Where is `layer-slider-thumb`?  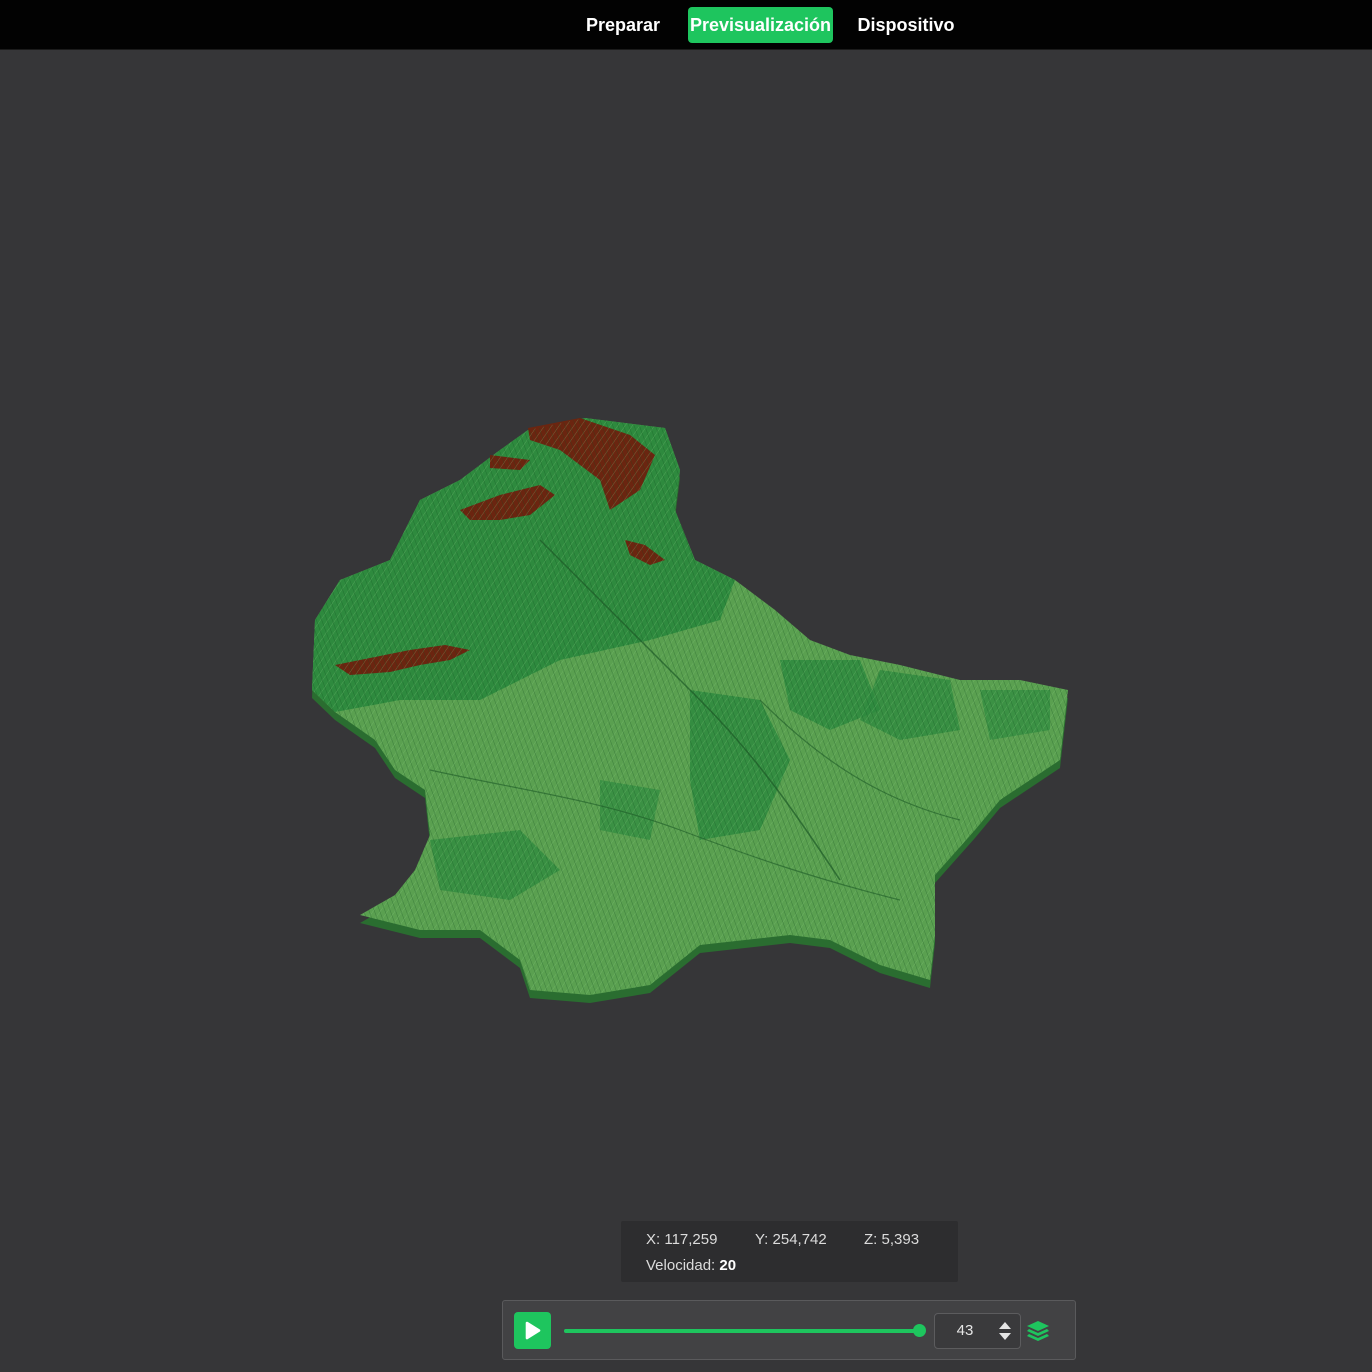
layer-slider-thumb is located at coordinates (919, 1330).